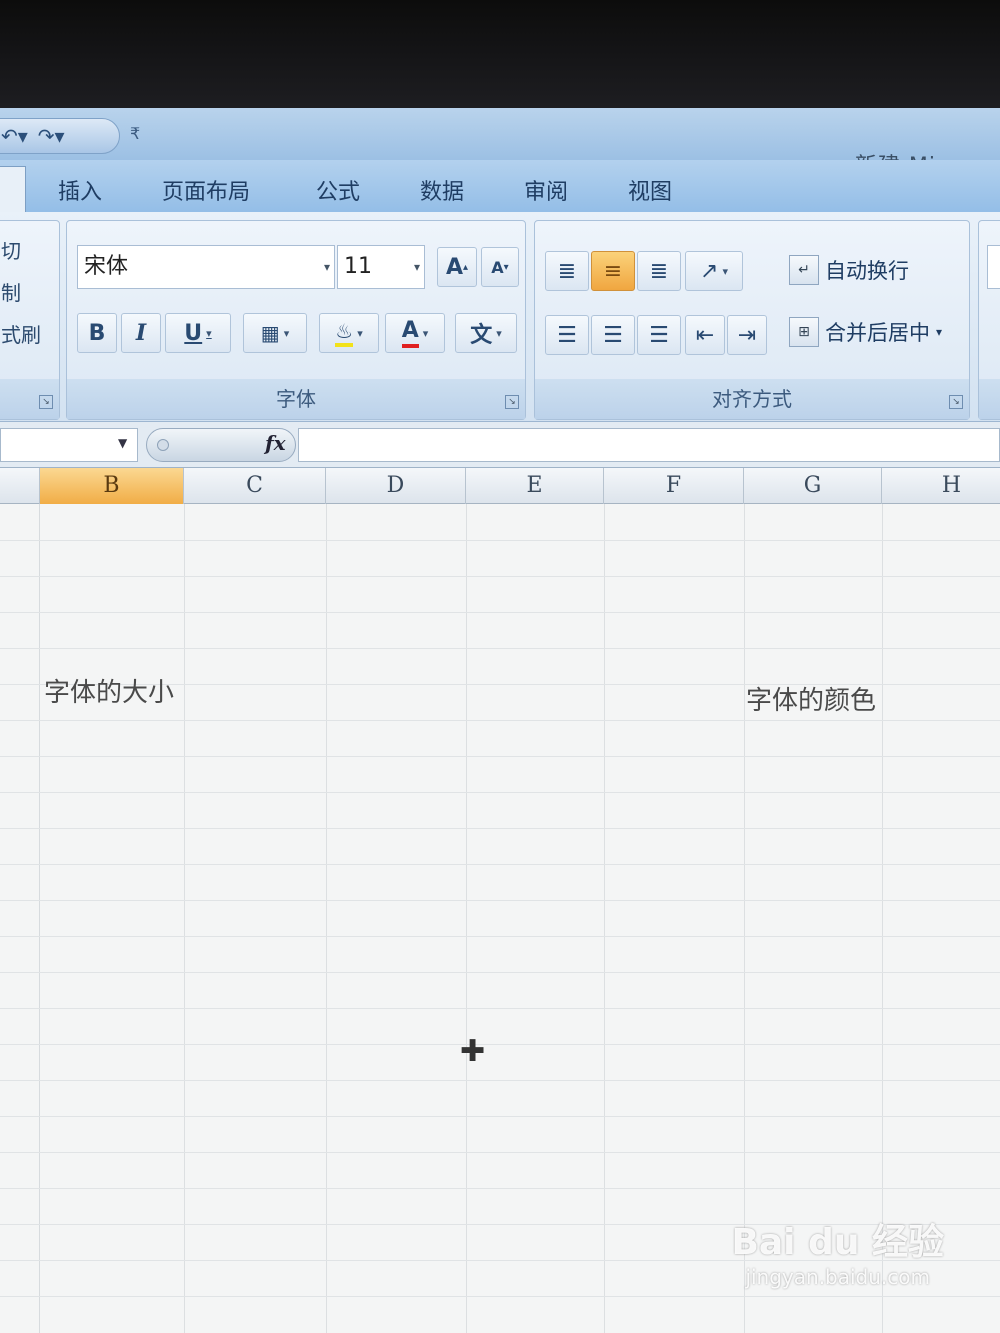 The width and height of the screenshot is (1000, 1333). I want to click on italic-button: I, so click(141, 333).